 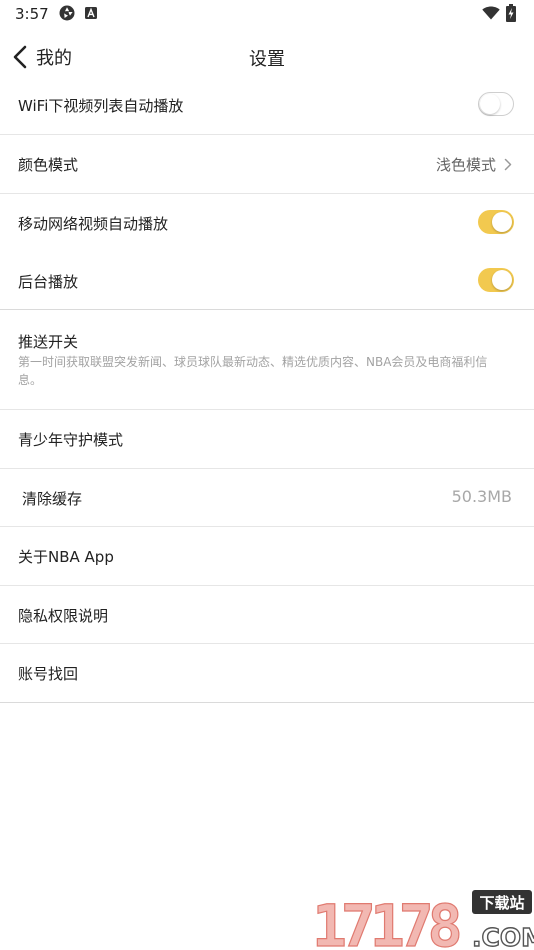 What do you see at coordinates (267, 673) in the screenshot?
I see `account-recovery-row: 账号找回` at bounding box center [267, 673].